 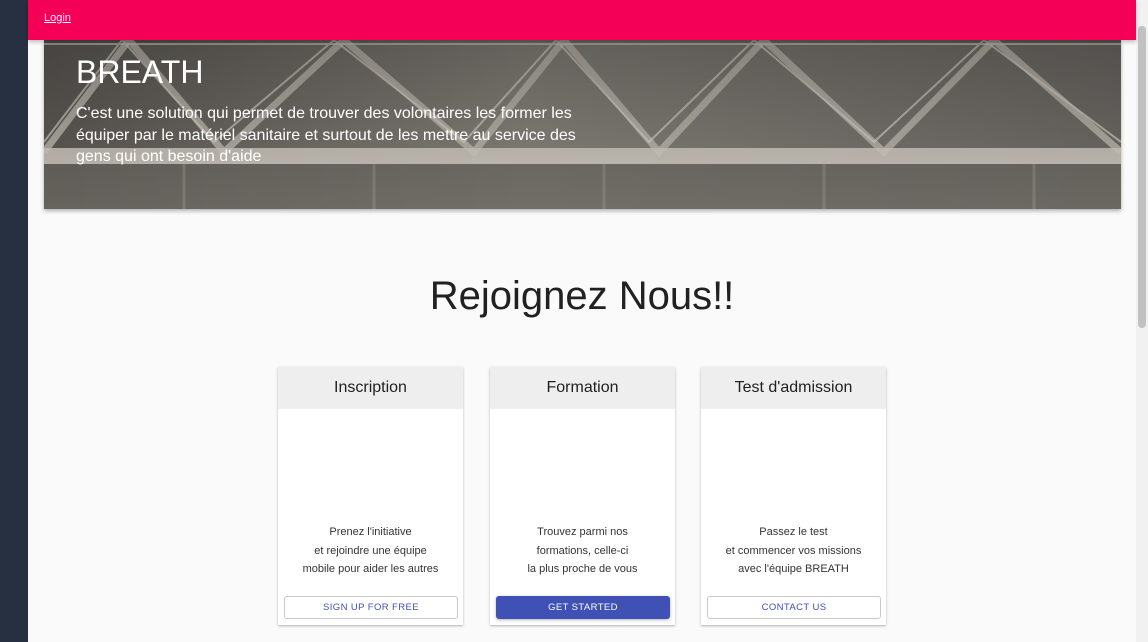 I want to click on section-title: Rejoignez Nous!!, so click(x=582, y=296).